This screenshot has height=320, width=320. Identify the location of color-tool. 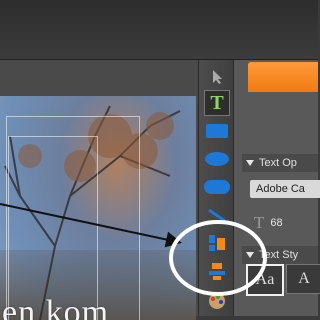
(217, 301).